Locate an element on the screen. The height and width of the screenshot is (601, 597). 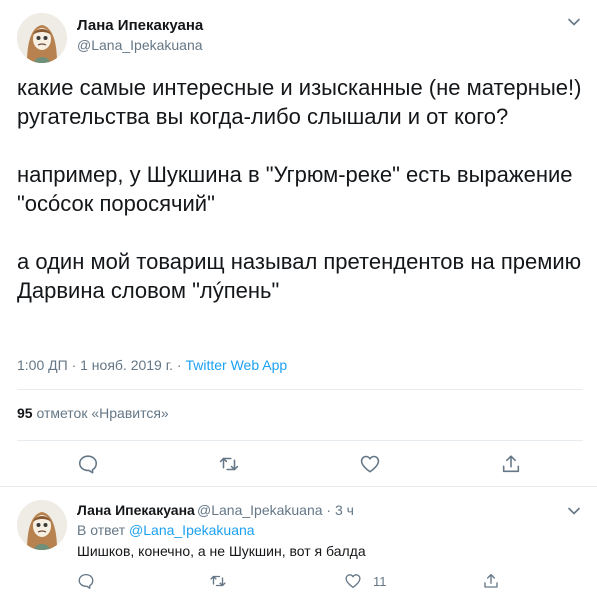
likes-label: отметок «Нравится» is located at coordinates (100, 413).